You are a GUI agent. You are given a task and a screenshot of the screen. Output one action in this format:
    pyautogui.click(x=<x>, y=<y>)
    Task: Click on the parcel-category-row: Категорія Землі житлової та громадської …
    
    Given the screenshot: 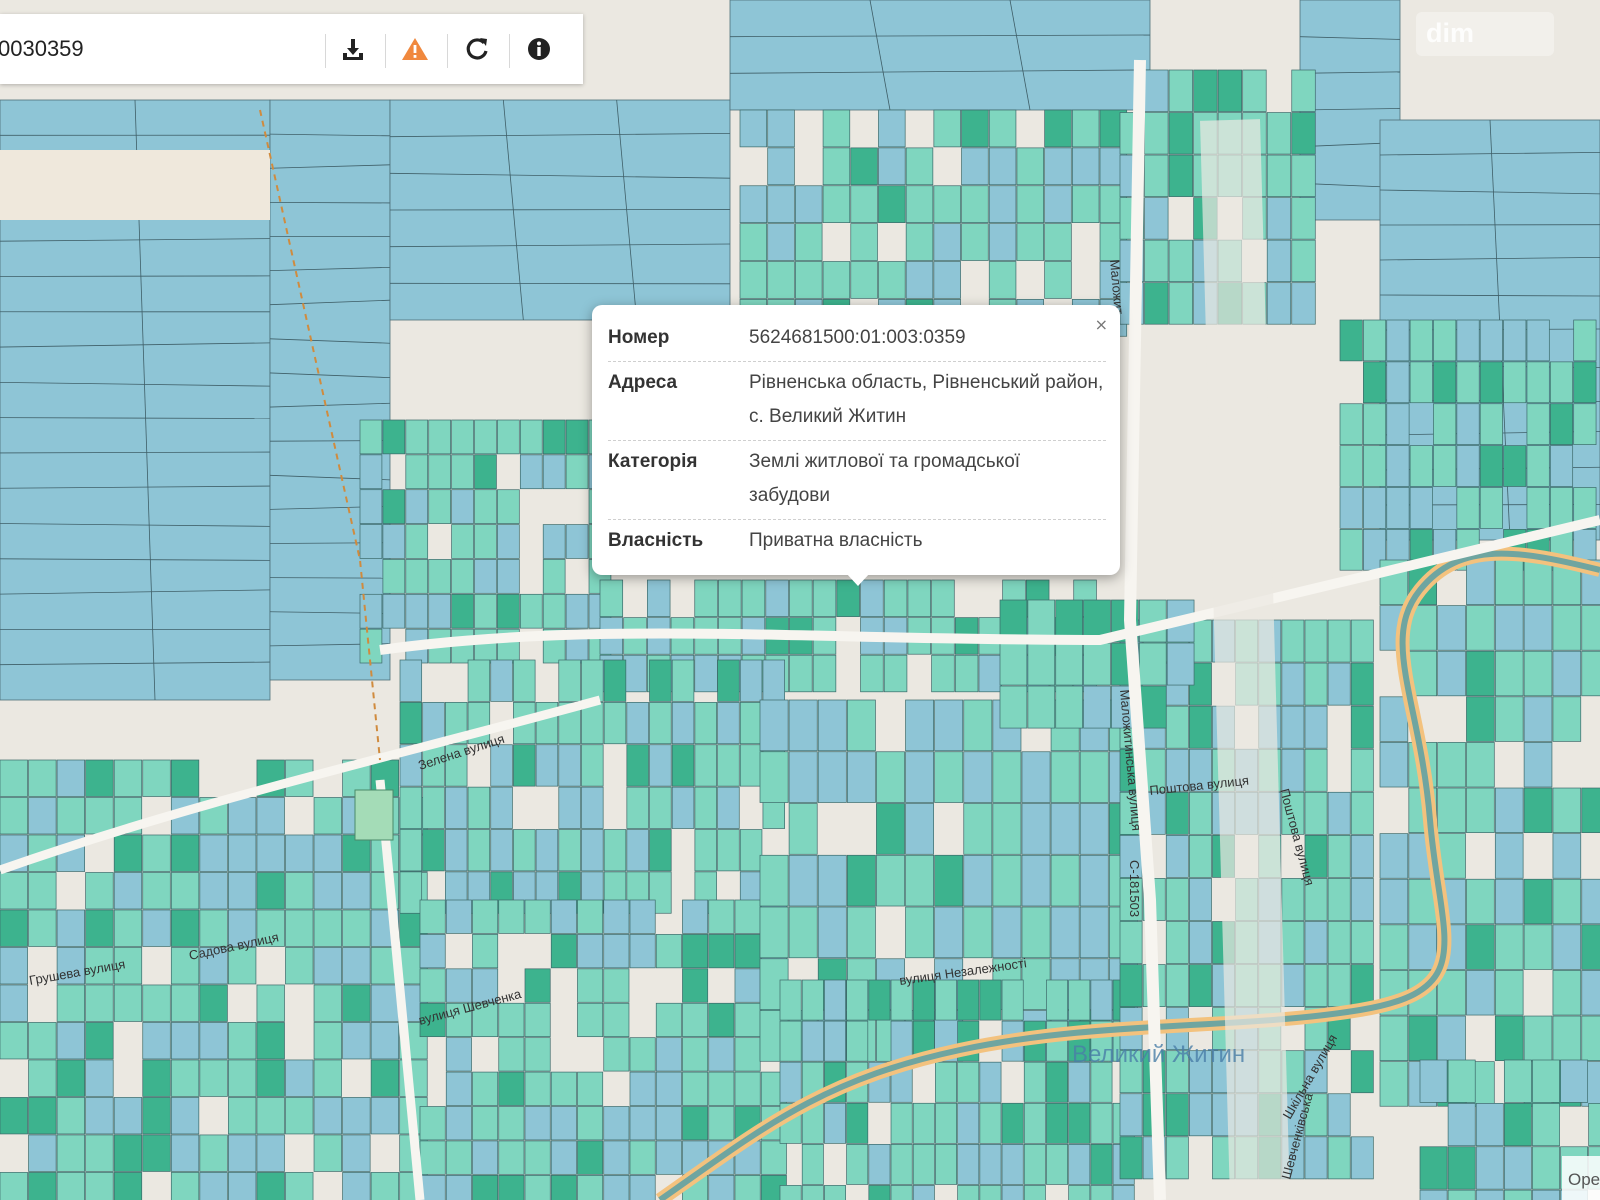 What is the action you would take?
    pyautogui.click(x=857, y=480)
    